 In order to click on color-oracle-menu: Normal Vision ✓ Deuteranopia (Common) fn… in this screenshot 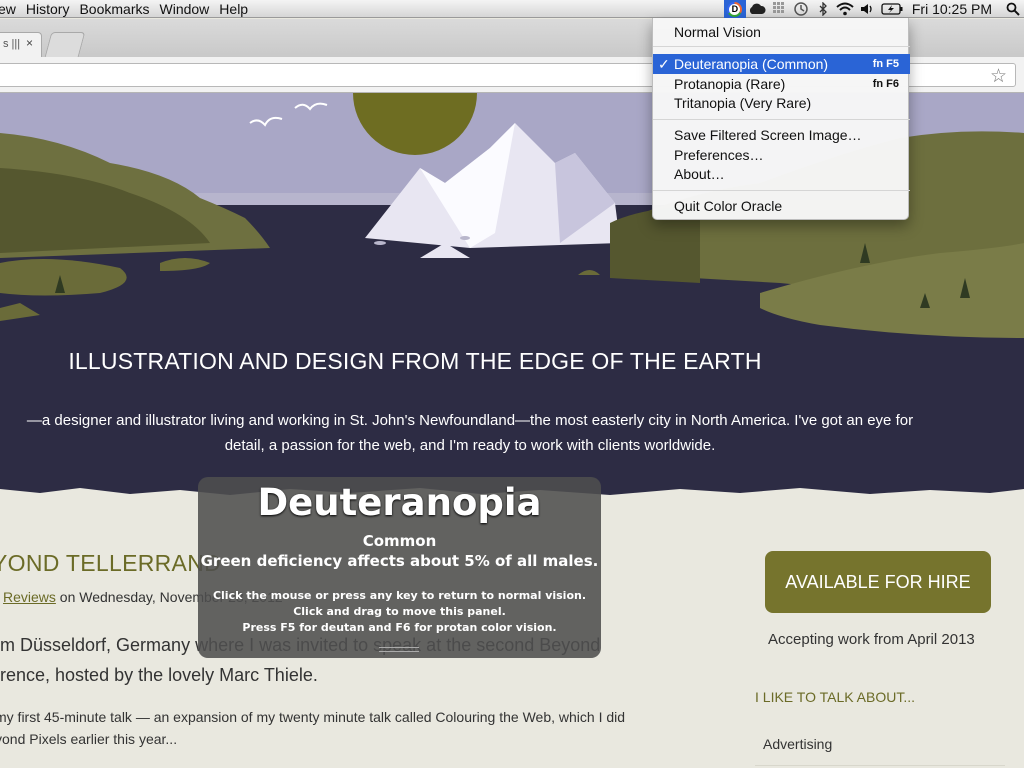, I will do `click(781, 119)`.